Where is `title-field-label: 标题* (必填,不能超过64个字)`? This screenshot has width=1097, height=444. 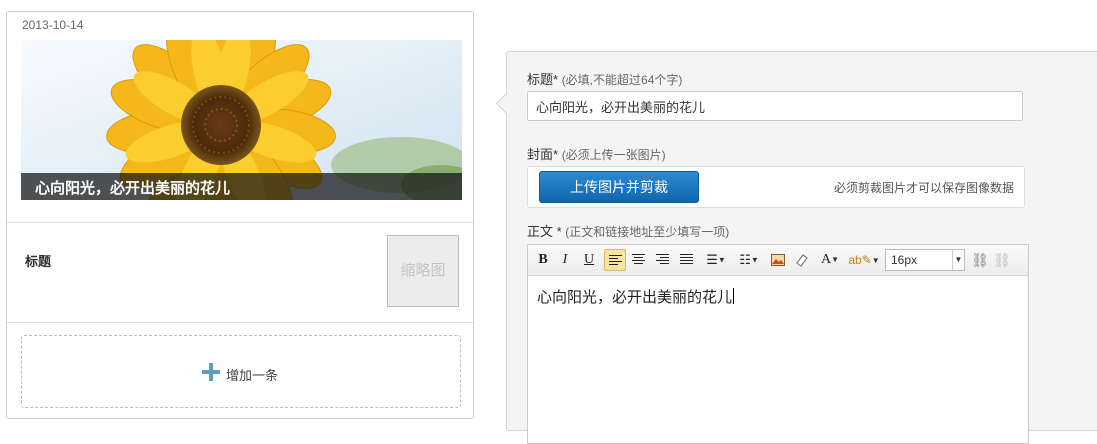 title-field-label: 标题* (必填,不能超过64个字) is located at coordinates (604, 78).